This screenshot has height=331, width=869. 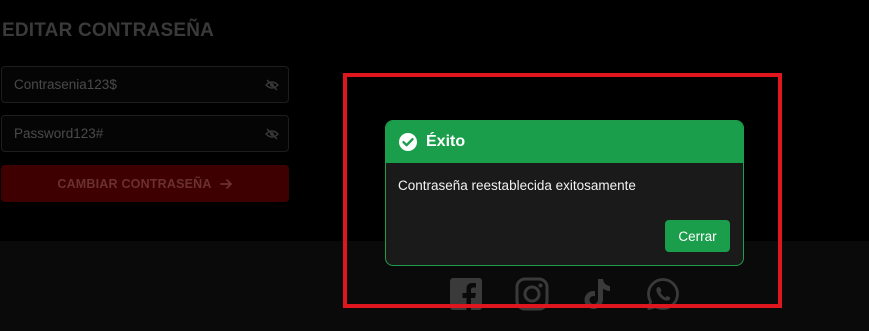 I want to click on new-password-input, so click(x=133, y=84).